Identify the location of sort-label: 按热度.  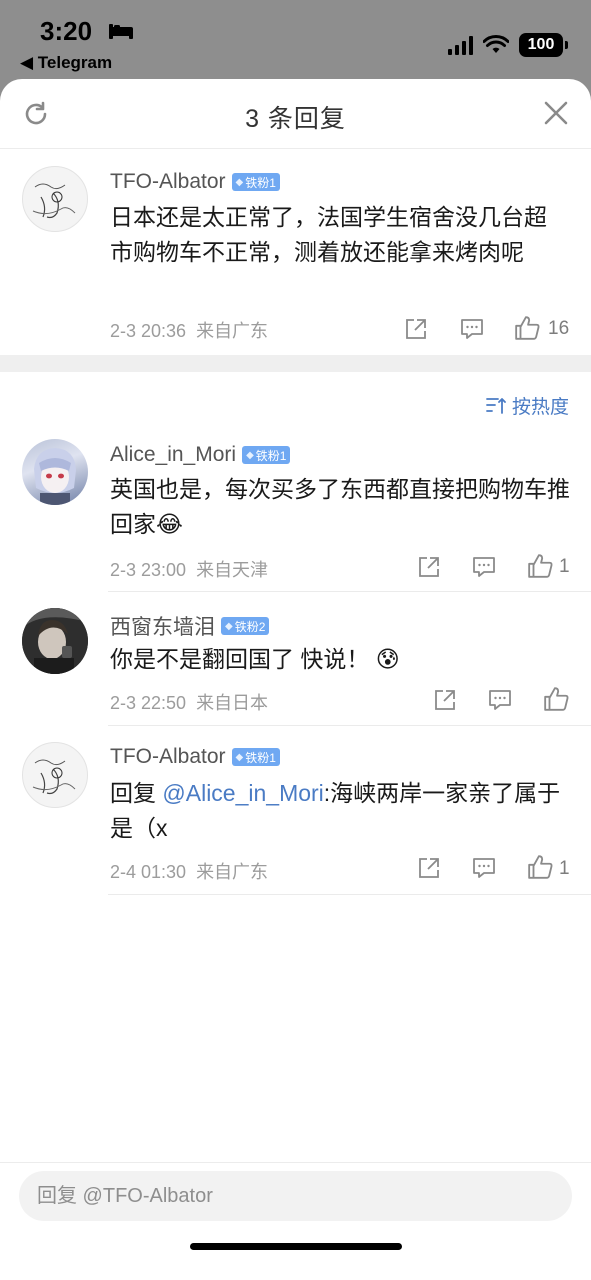
(540, 407).